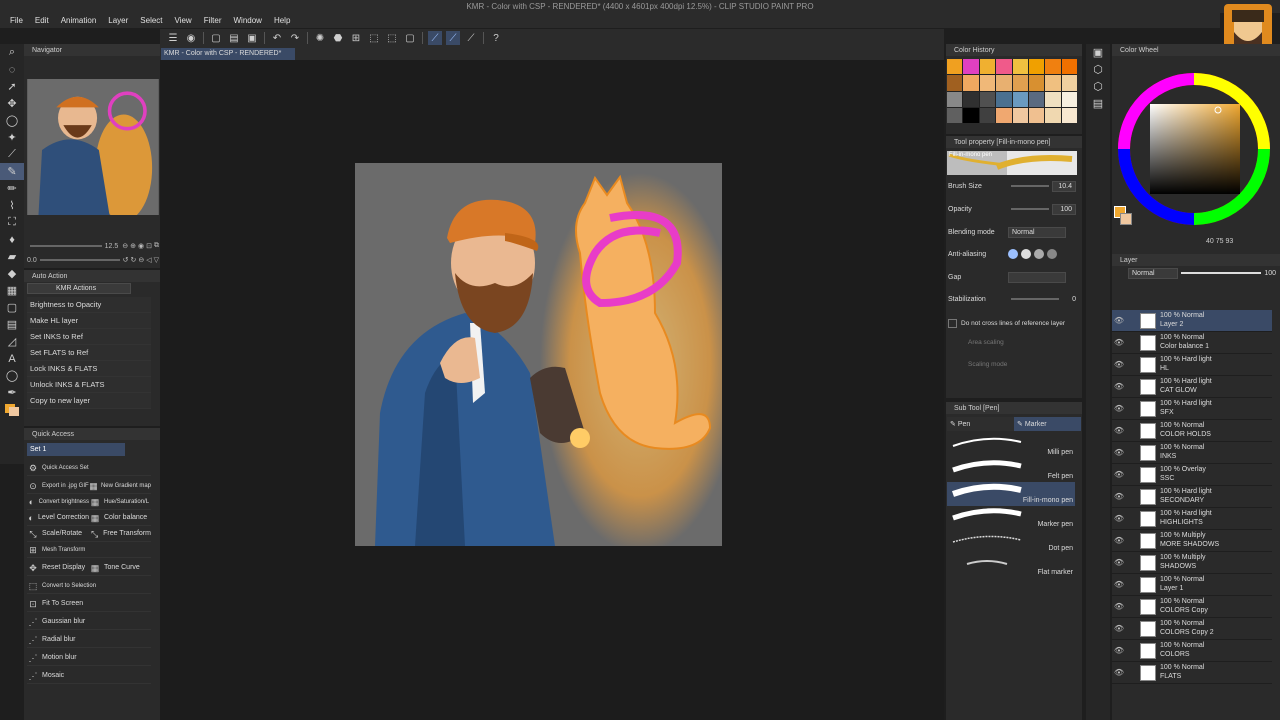 This screenshot has width=1280, height=720. I want to click on menu-edit: Edit, so click(42, 20).